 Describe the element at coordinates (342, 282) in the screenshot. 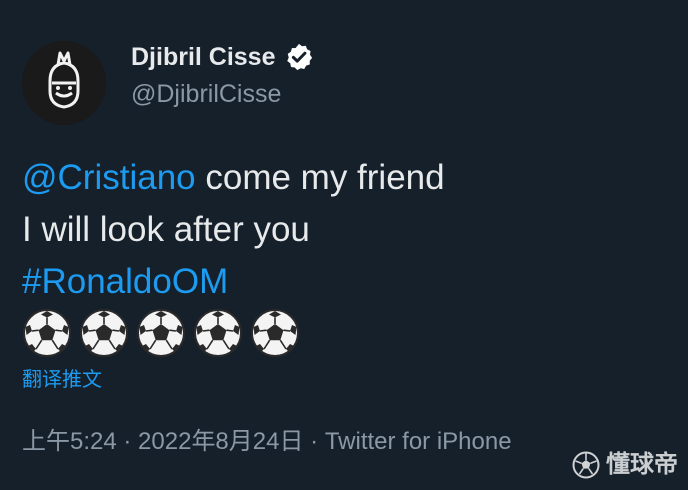

I see `tweet-line-3: #RonaldoOM` at that location.